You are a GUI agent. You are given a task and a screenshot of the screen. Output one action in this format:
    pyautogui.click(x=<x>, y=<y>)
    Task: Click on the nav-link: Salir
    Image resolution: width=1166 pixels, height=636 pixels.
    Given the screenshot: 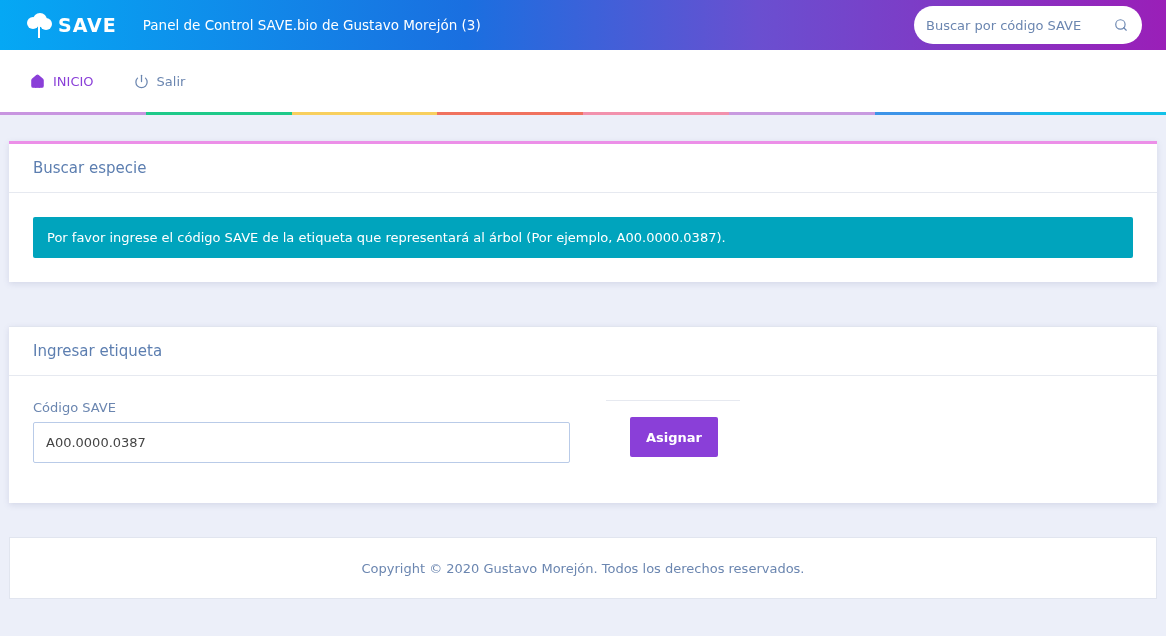 What is the action you would take?
    pyautogui.click(x=159, y=81)
    